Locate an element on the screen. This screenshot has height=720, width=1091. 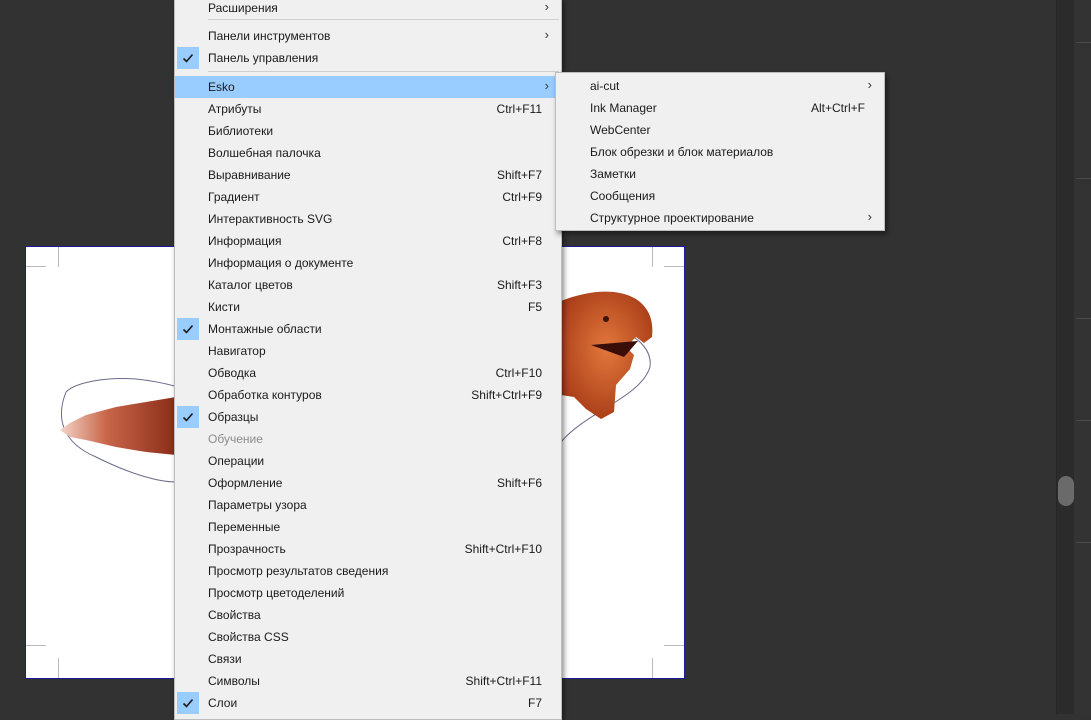
menu-item: Свойства is located at coordinates (368, 615).